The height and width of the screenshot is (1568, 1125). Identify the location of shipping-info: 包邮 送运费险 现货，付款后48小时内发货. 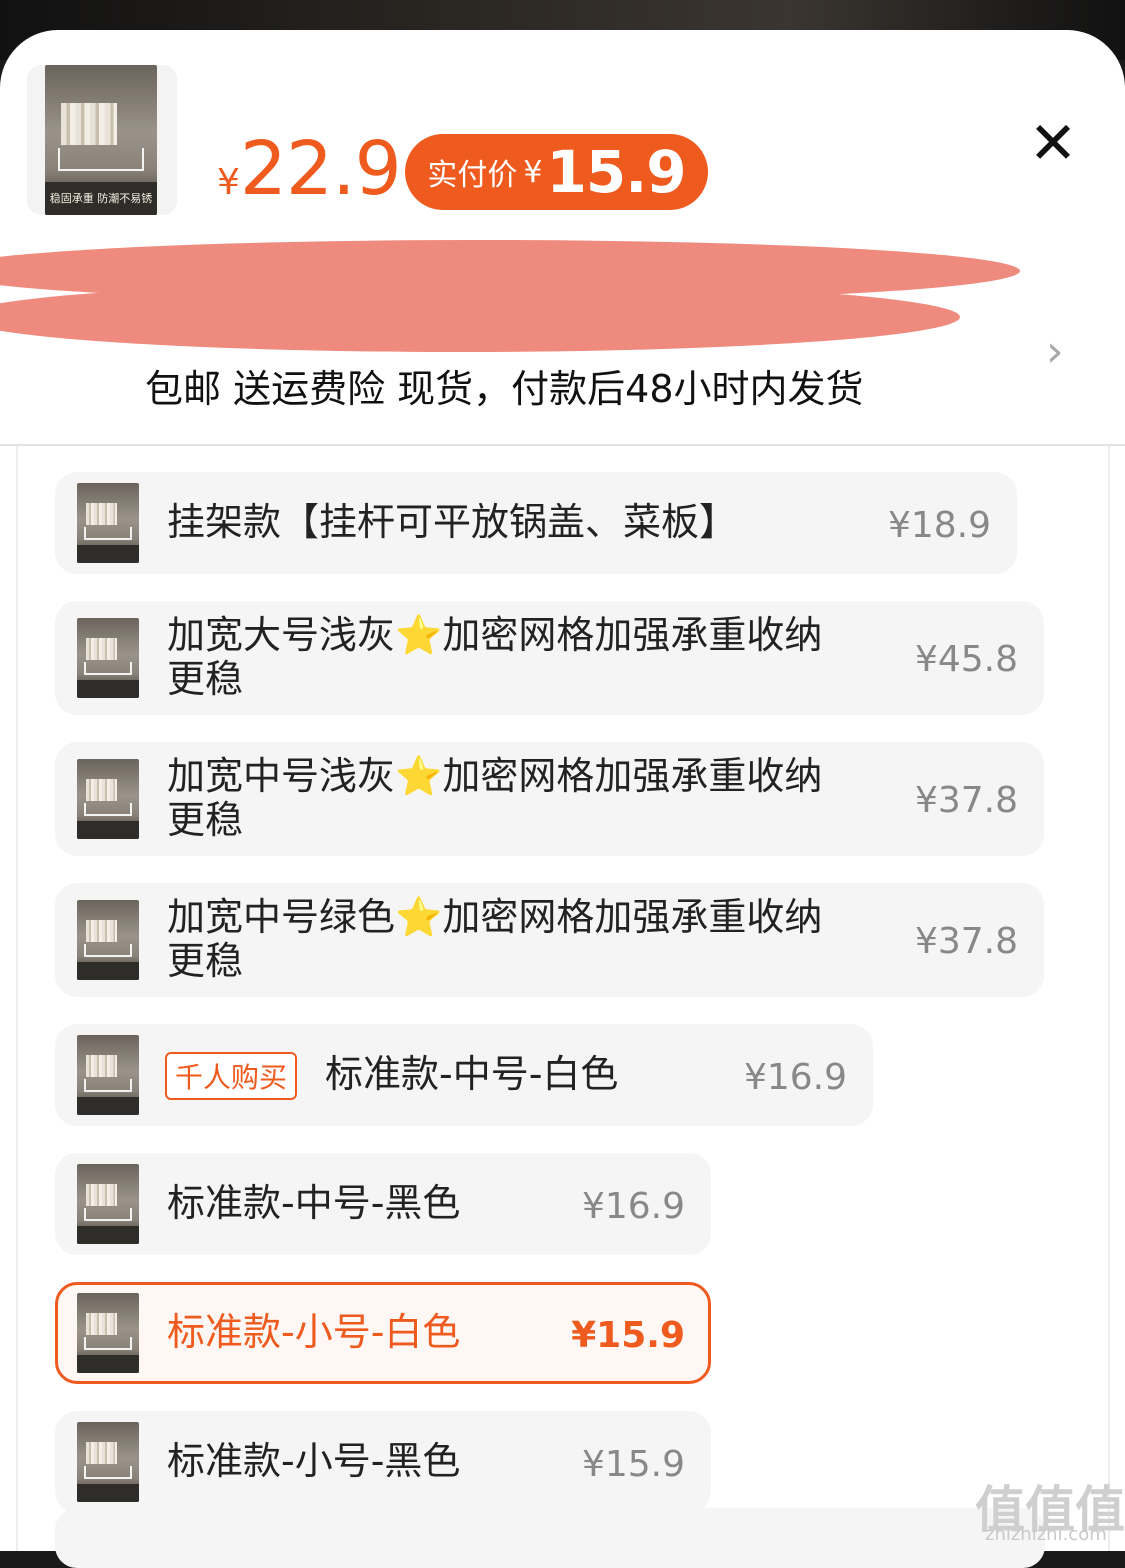
(504, 385).